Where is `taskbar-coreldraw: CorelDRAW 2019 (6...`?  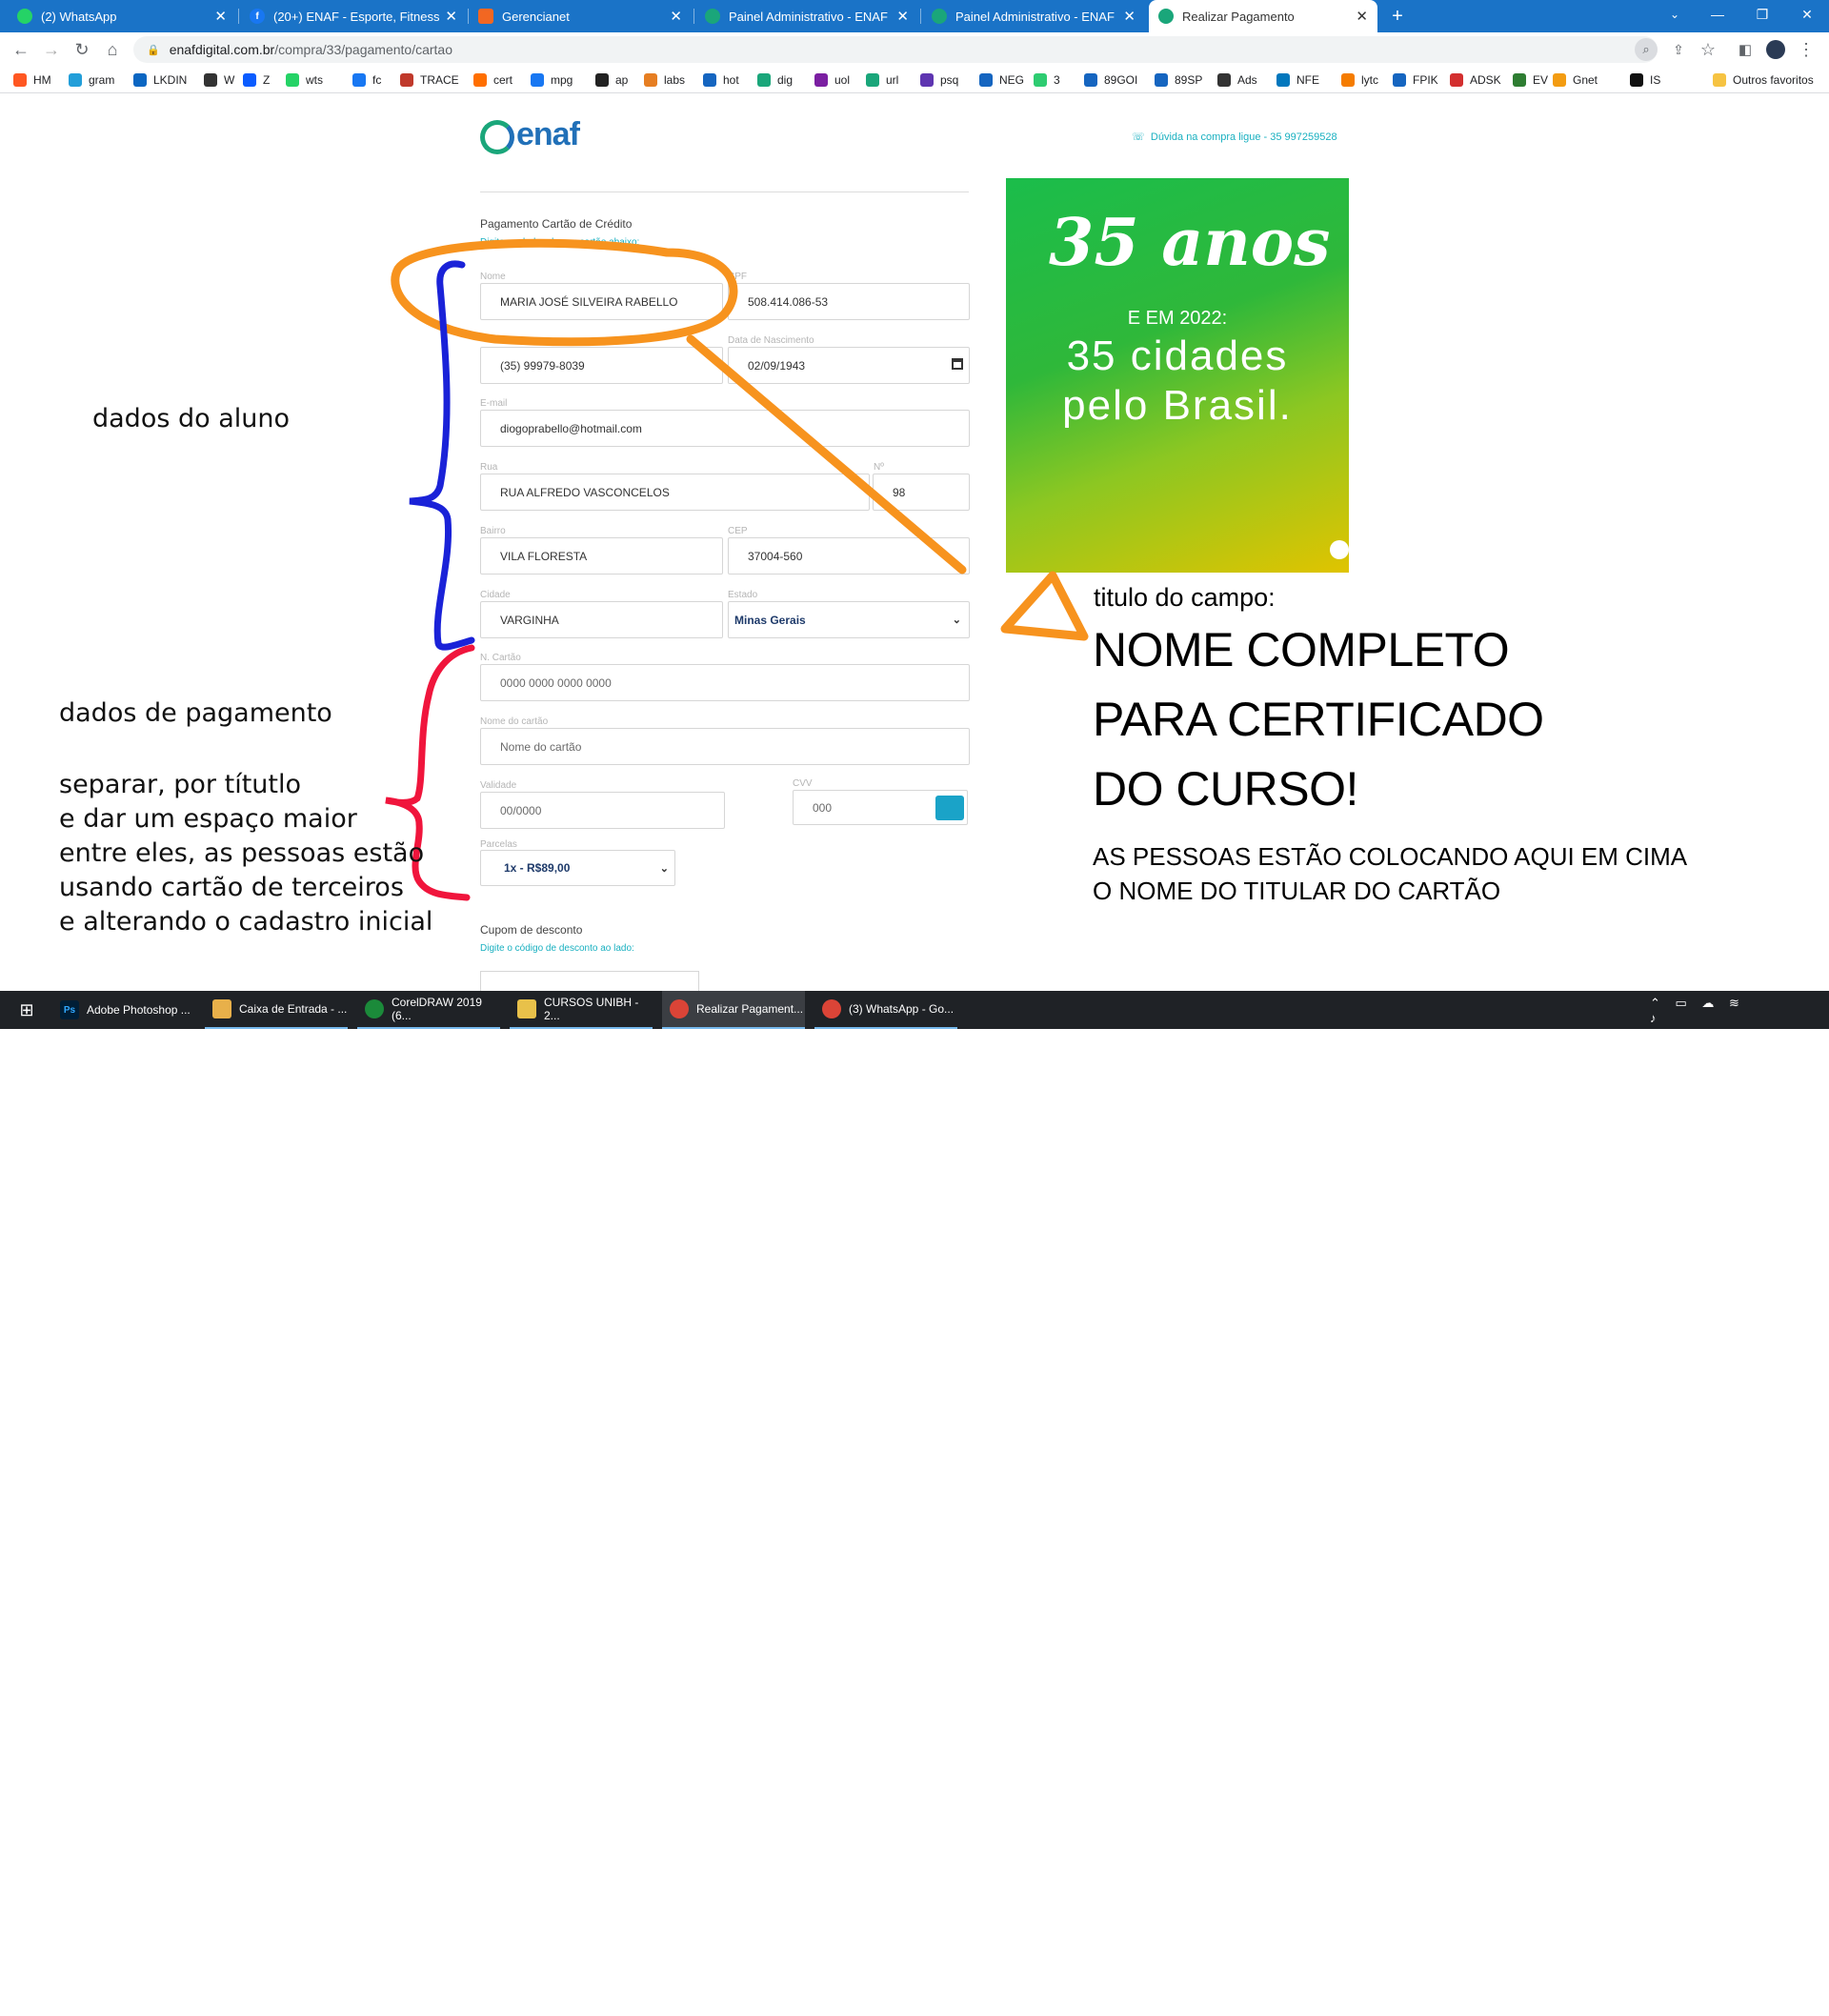 taskbar-coreldraw: CorelDRAW 2019 (6... is located at coordinates (429, 1010).